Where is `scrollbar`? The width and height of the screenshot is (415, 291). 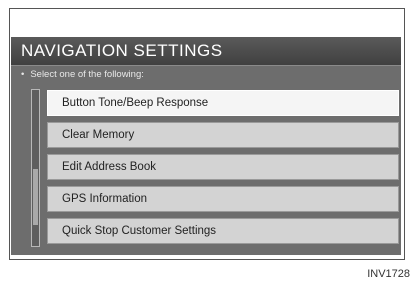
scrollbar is located at coordinates (35, 168).